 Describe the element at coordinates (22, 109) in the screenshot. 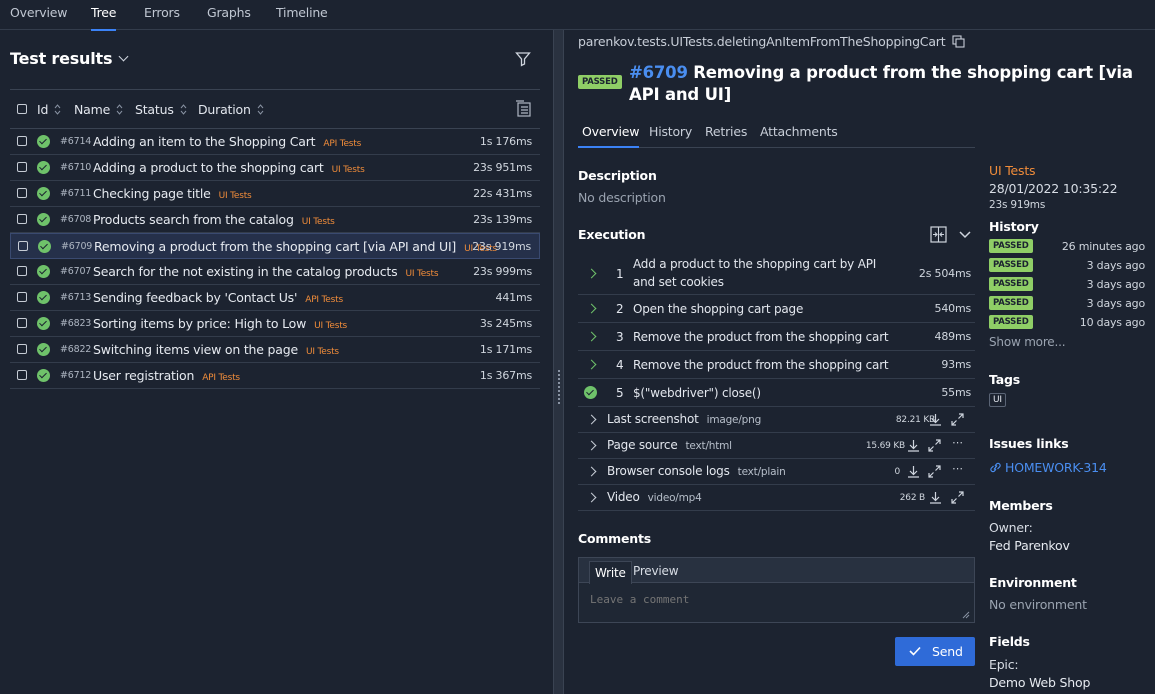

I see `select-all-checkbox` at that location.